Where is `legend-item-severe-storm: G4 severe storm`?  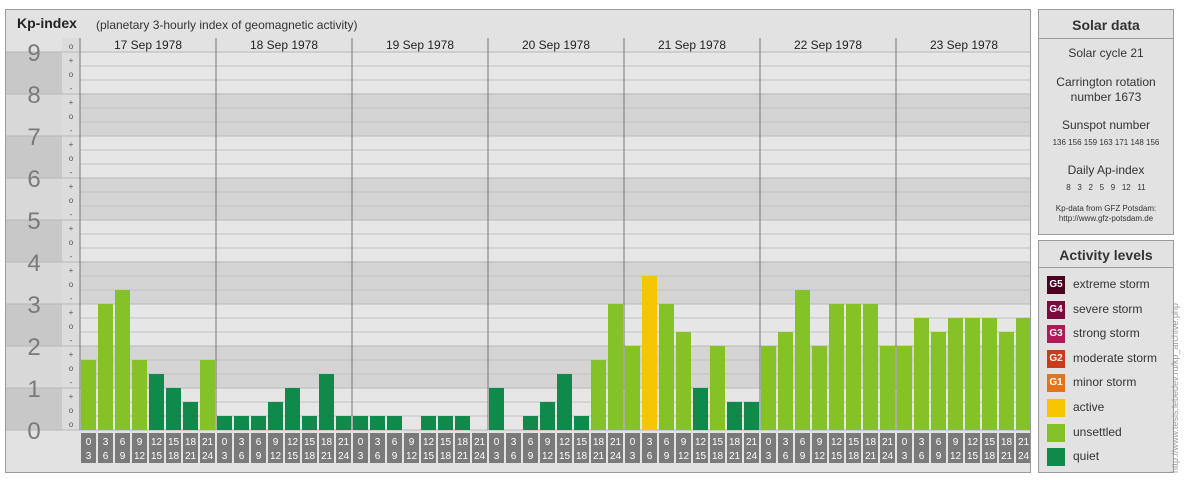
legend-item-severe-storm: G4 severe storm is located at coordinates (1110, 309).